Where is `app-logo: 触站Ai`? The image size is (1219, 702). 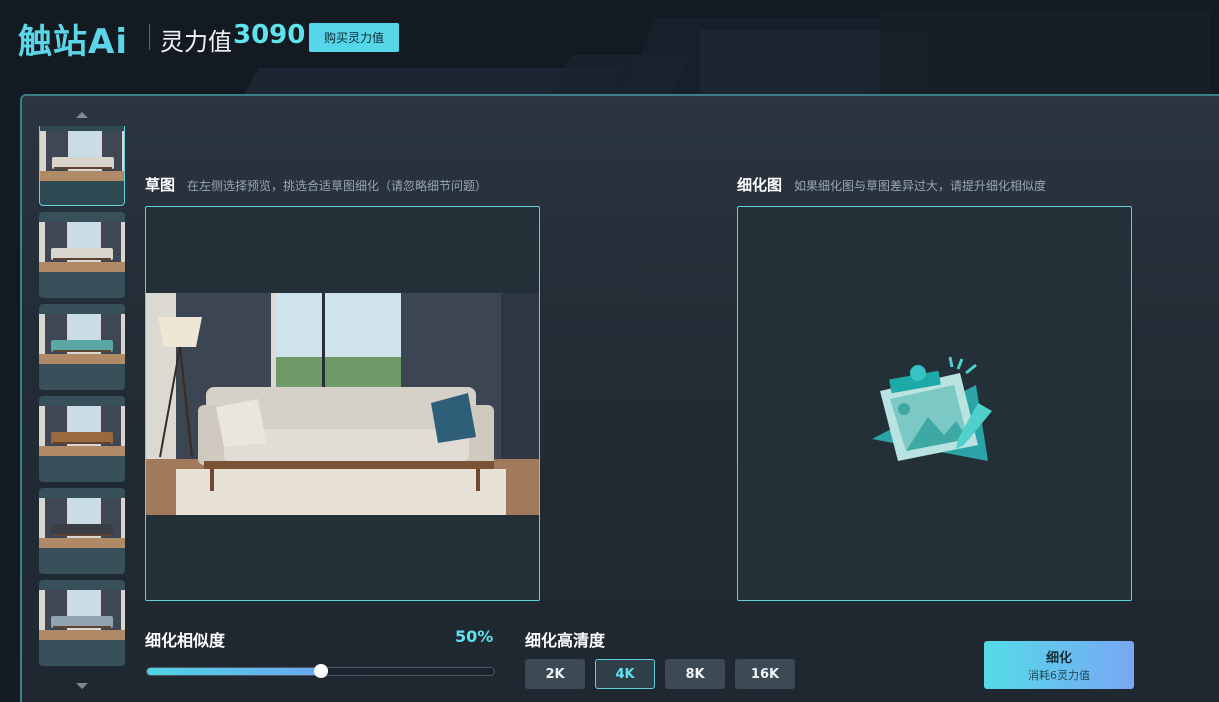
app-logo: 触站Ai is located at coordinates (73, 38).